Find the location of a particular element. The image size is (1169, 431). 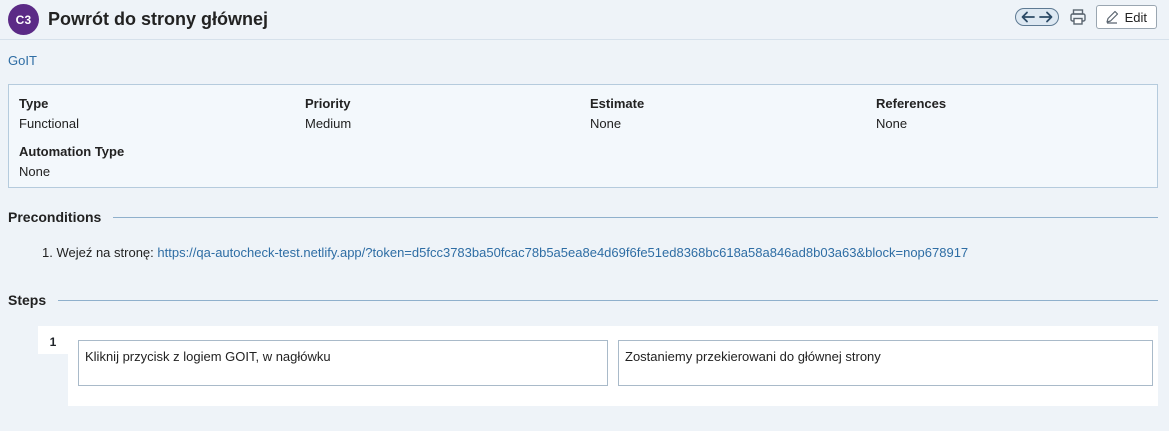

edit-button: Edit is located at coordinates (1126, 17).